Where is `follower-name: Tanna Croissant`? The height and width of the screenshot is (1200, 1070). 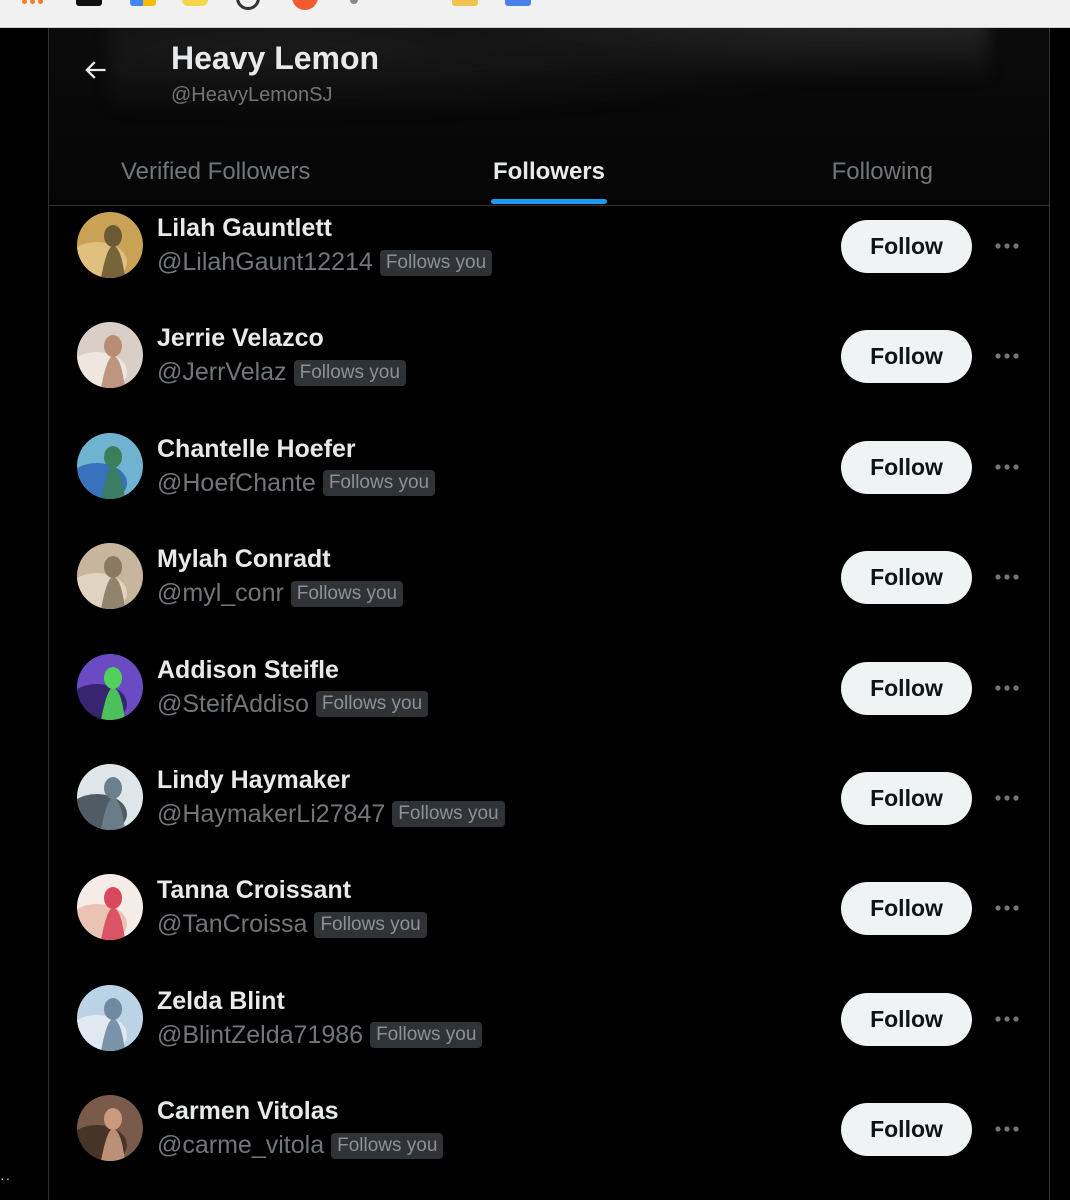
follower-name: Tanna Croissant is located at coordinates (254, 890).